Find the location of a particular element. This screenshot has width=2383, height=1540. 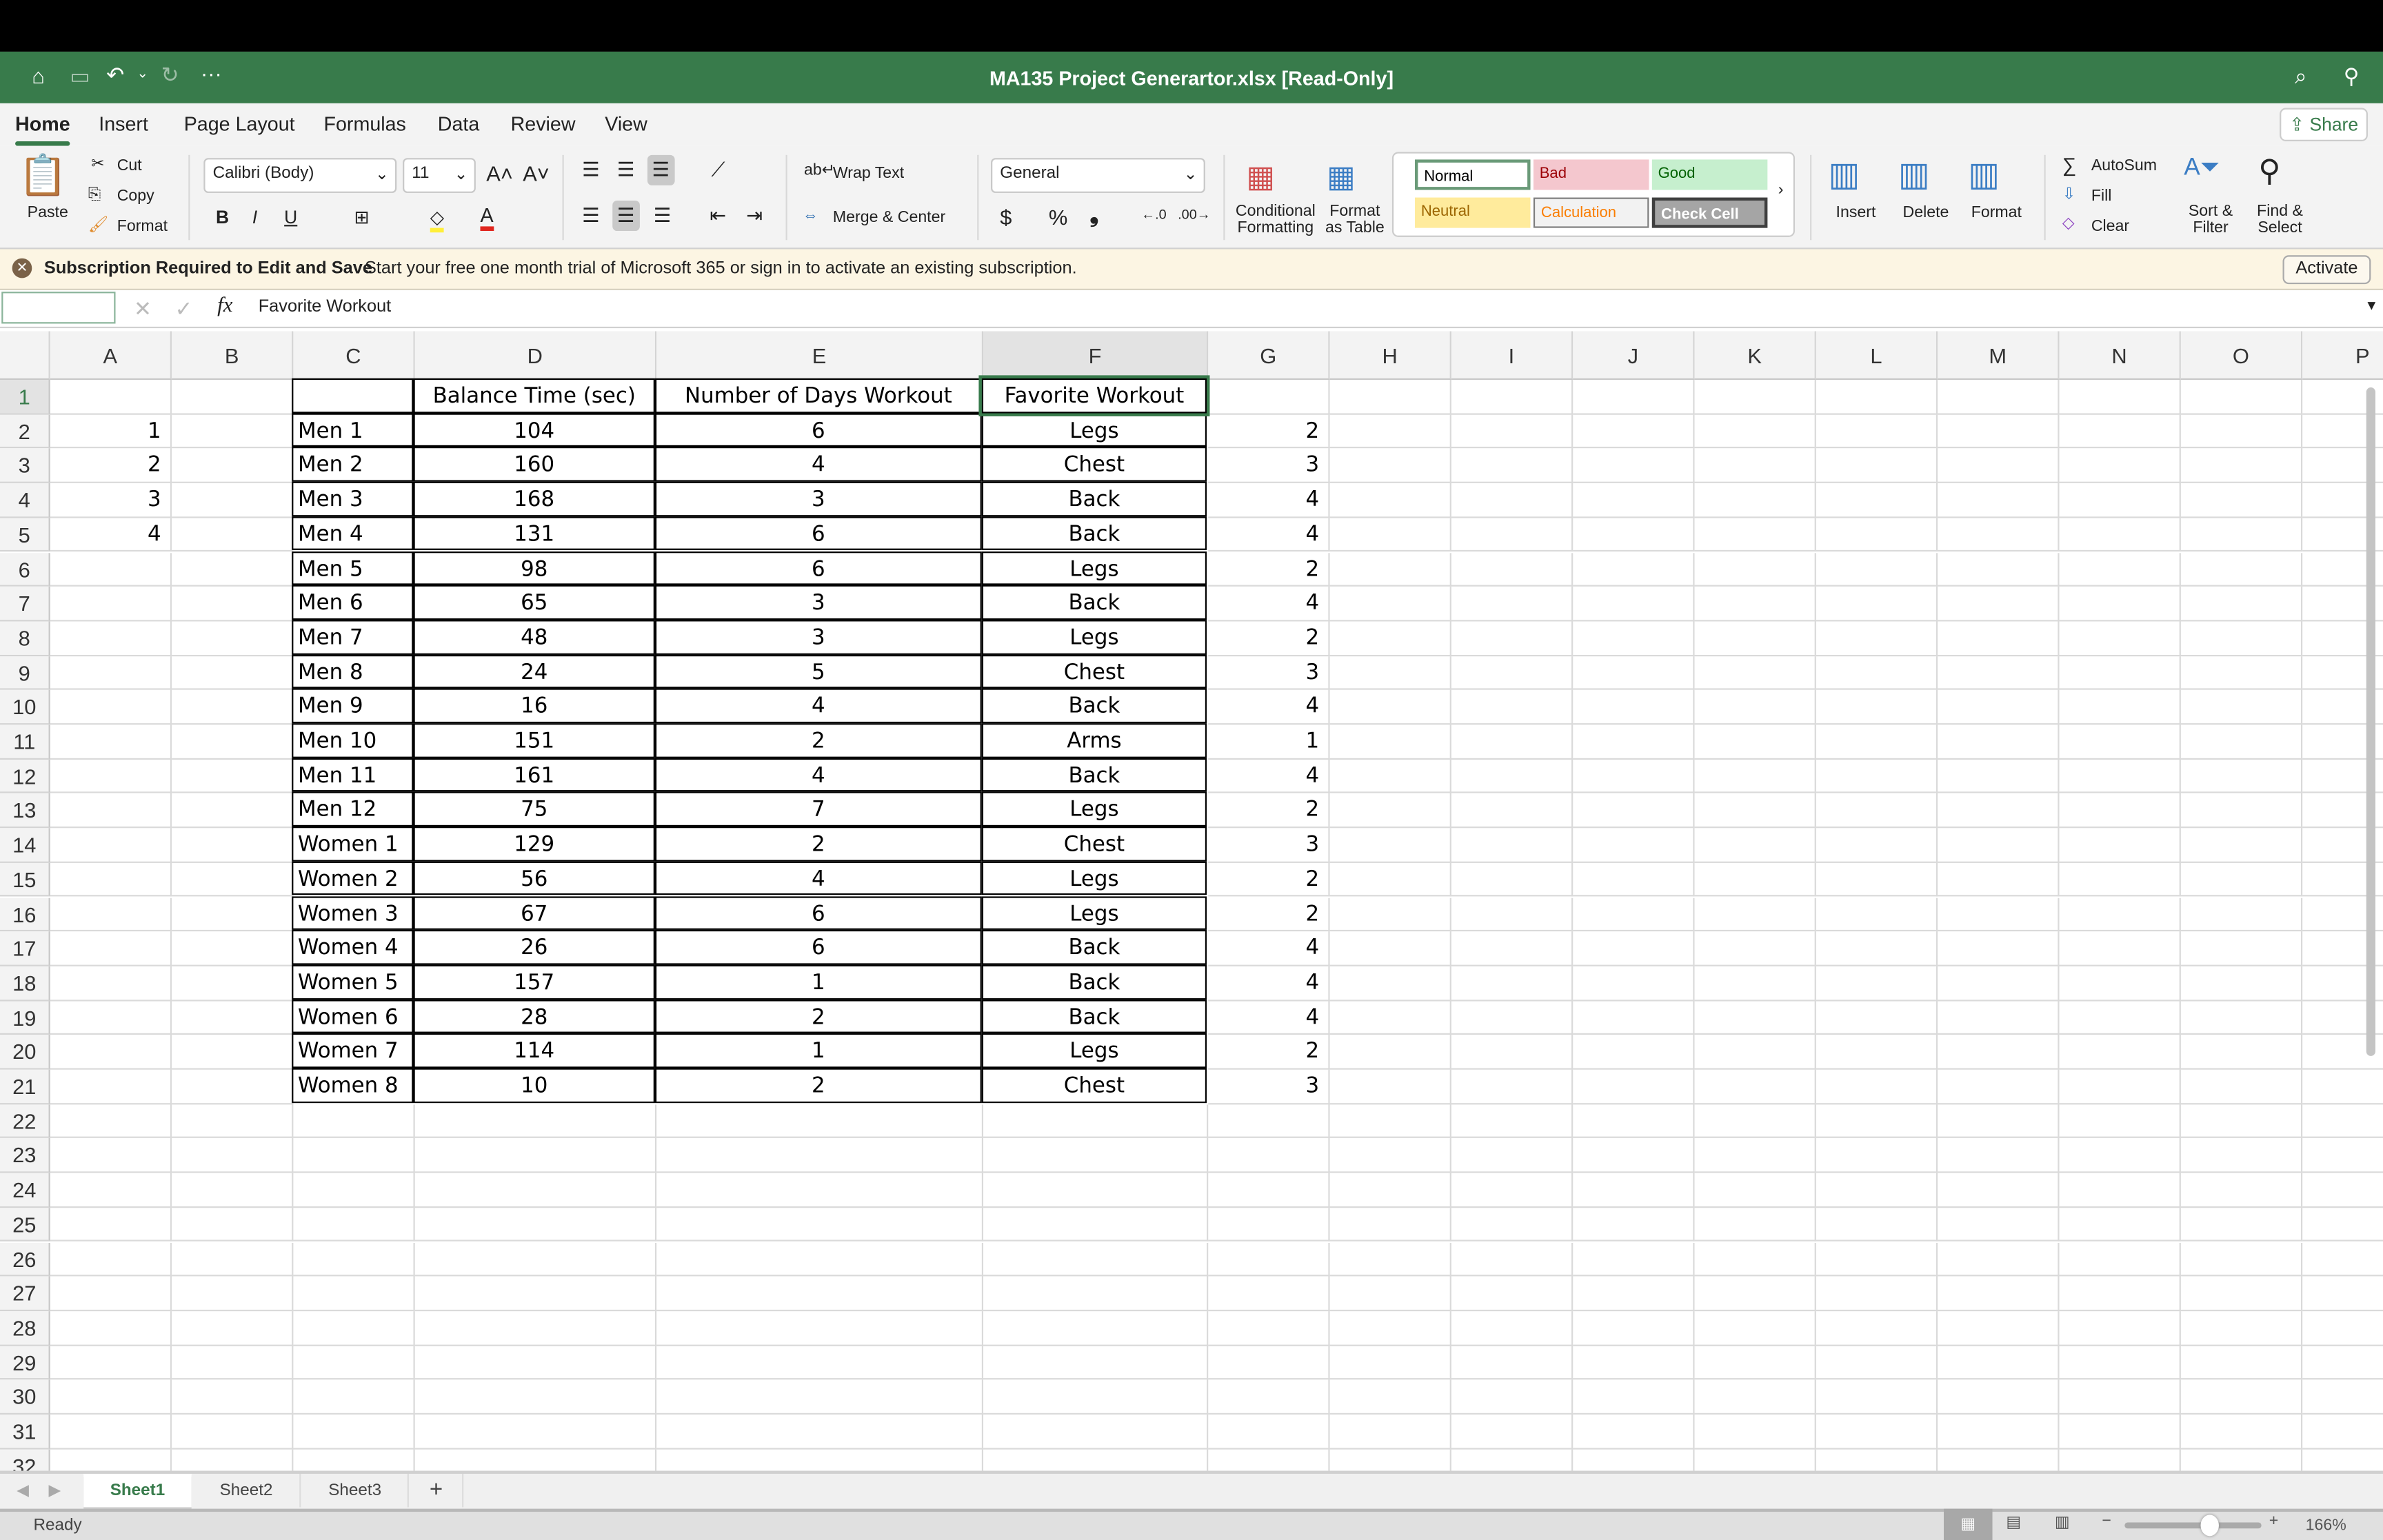

bold-icon: B is located at coordinates (222, 218).